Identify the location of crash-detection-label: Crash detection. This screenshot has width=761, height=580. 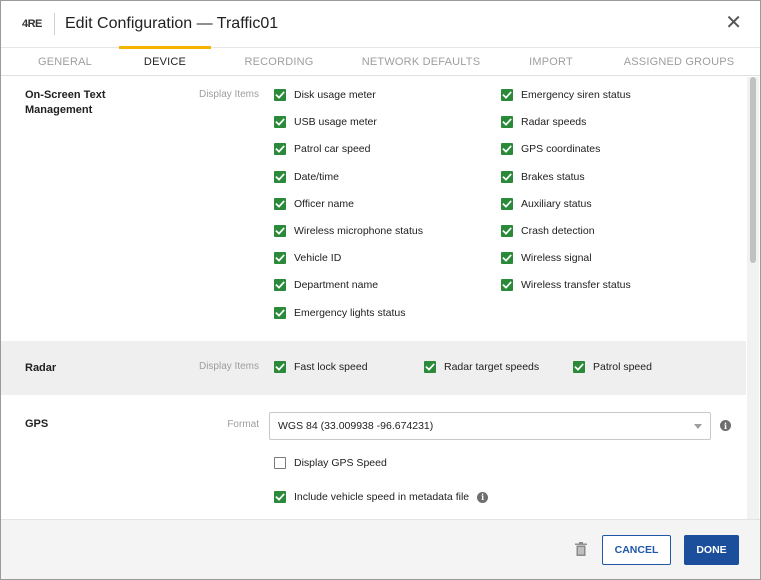
(558, 231).